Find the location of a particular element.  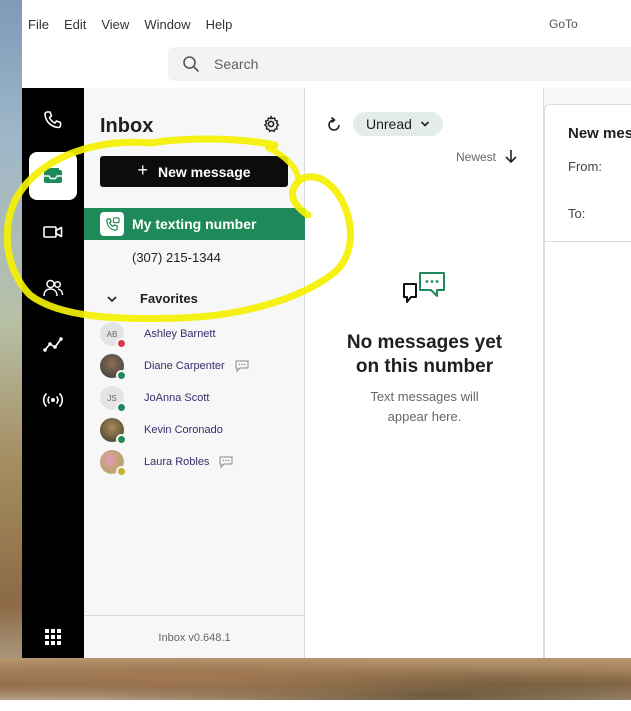

favorites-label: Favorites is located at coordinates (169, 298).